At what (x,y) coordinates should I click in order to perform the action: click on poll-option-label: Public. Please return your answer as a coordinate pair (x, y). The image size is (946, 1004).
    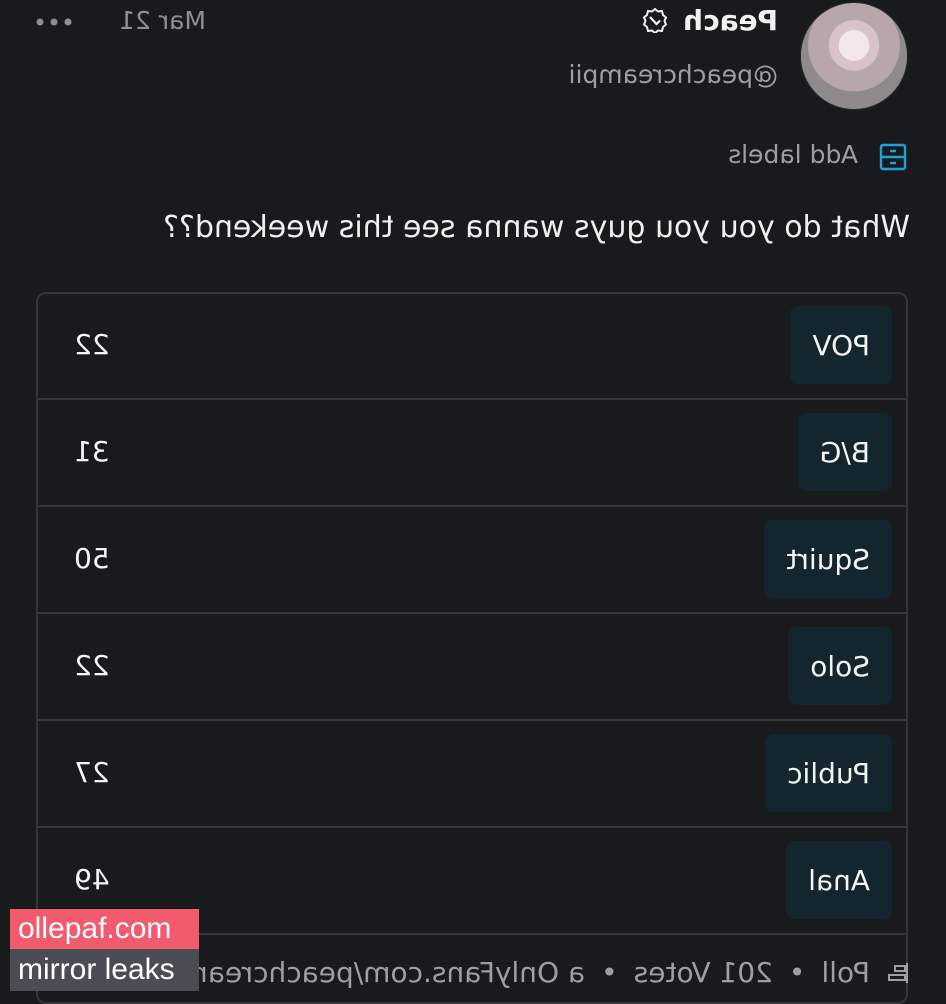
    Looking at the image, I should click on (828, 773).